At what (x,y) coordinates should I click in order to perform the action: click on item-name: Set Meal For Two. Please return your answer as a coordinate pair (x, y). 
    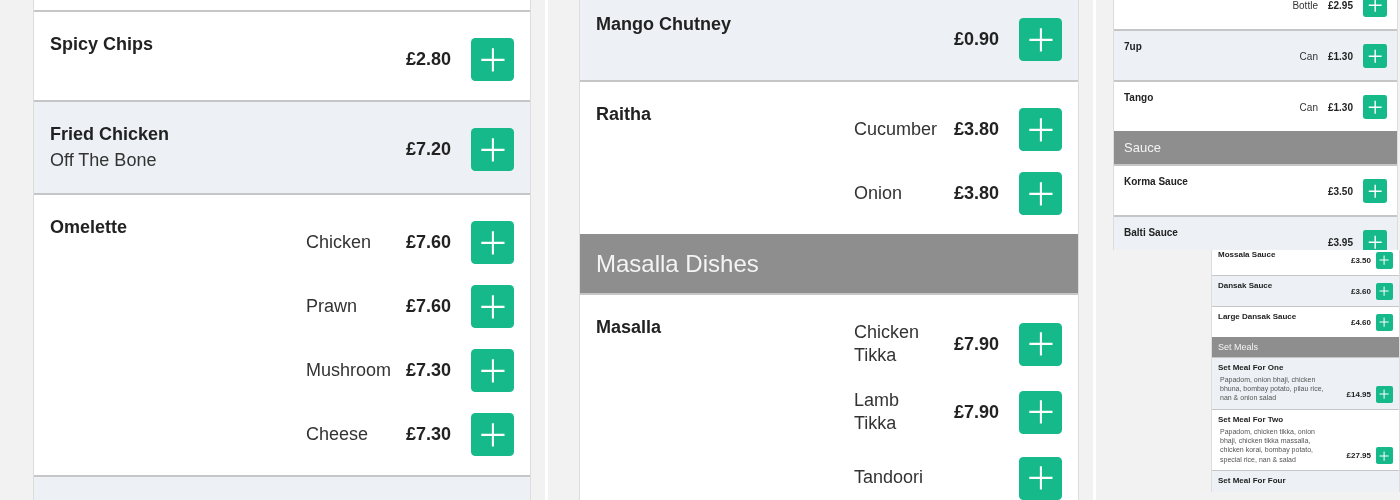
    Looking at the image, I should click on (1251, 419).